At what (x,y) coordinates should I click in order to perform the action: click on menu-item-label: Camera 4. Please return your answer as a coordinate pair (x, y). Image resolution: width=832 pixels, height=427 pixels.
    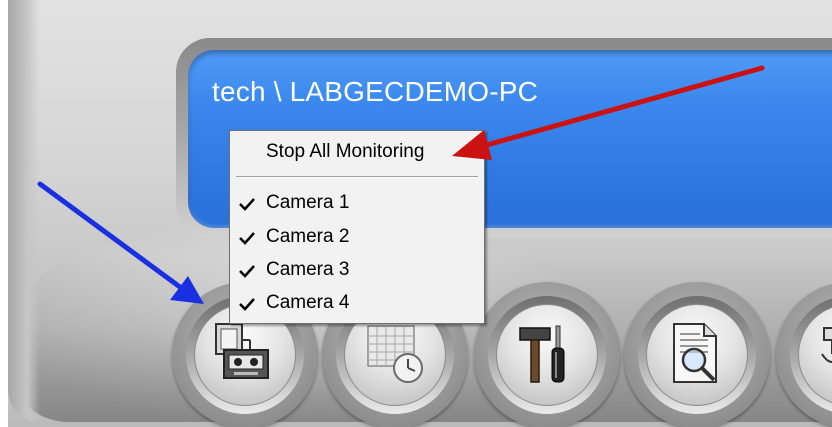
    Looking at the image, I should click on (308, 302).